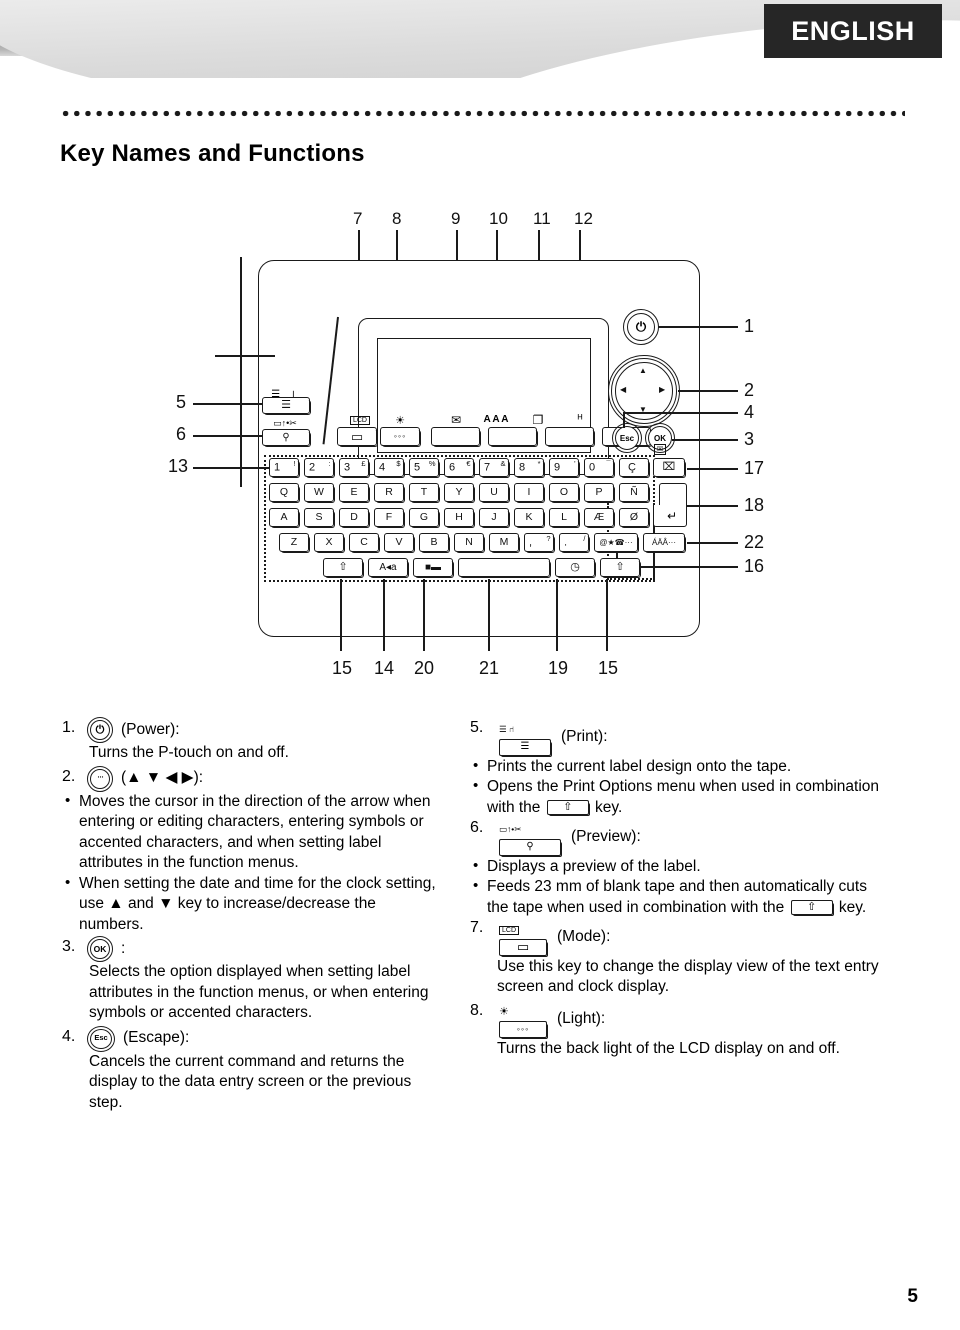 This screenshot has width=960, height=1330. Describe the element at coordinates (670, 505) in the screenshot. I see `enter-key: ↵` at that location.